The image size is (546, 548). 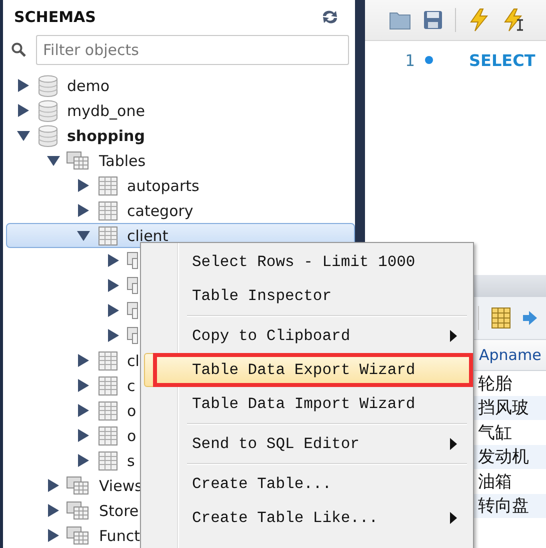 What do you see at coordinates (133, 361) in the screenshot?
I see `tree-item: cl` at bounding box center [133, 361].